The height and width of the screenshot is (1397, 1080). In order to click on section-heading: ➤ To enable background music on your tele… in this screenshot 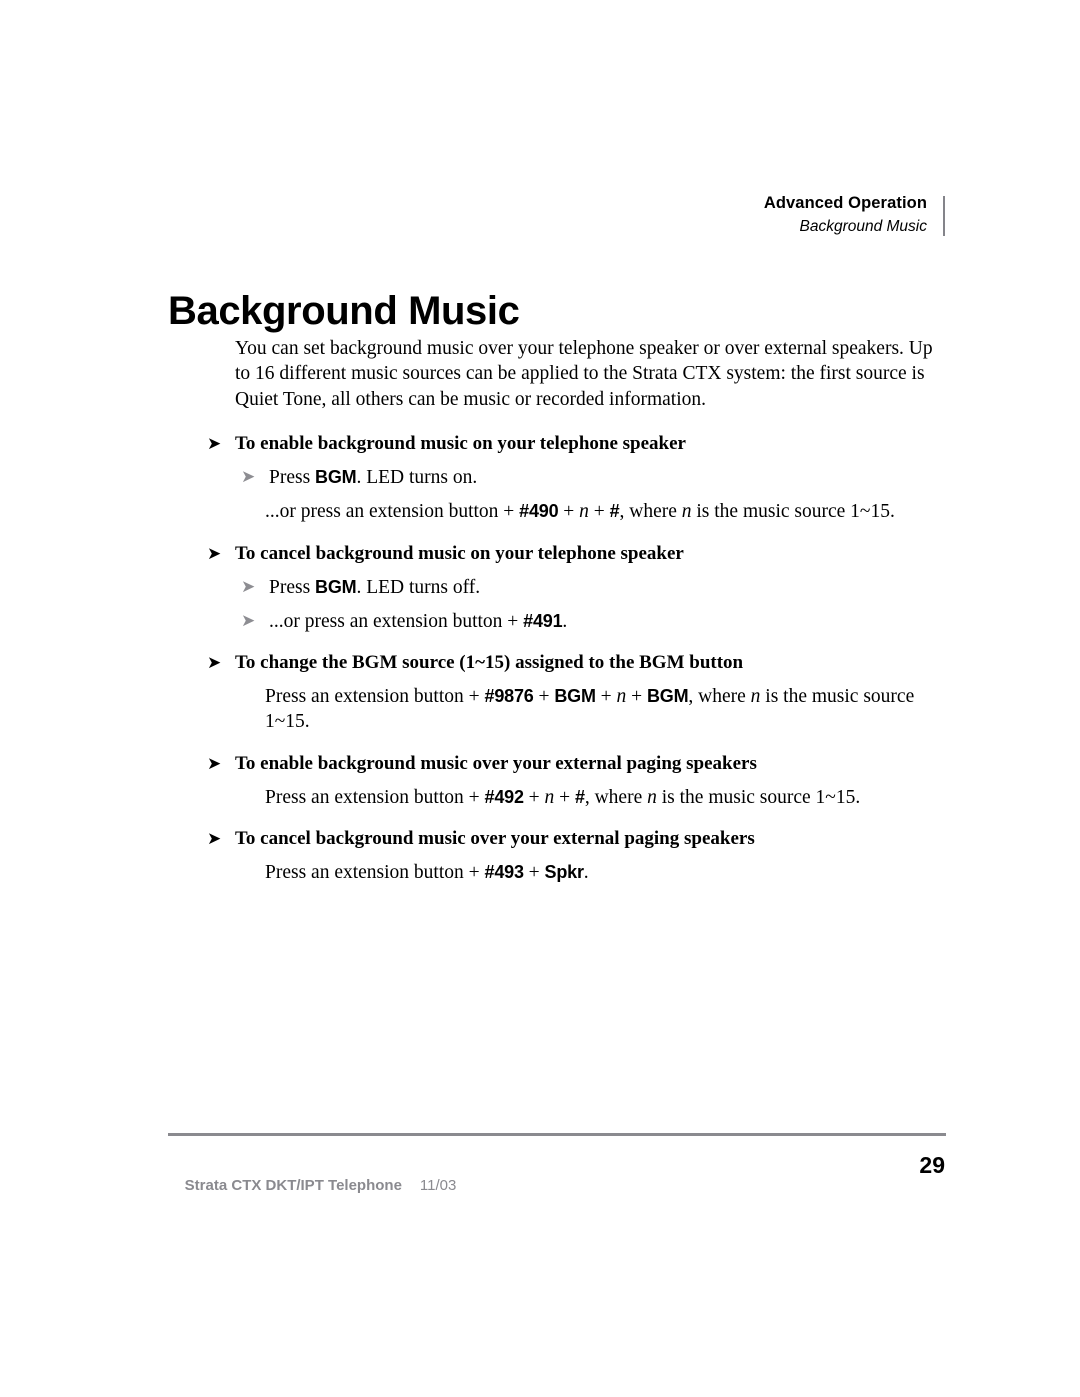, I will do `click(577, 444)`.